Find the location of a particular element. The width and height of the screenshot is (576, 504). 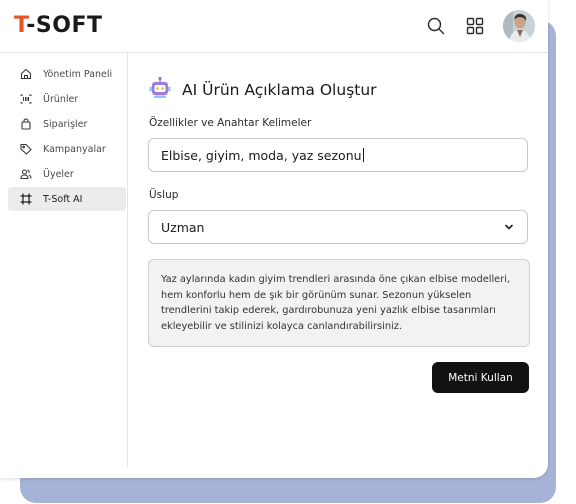

sidebar-item-label: Siparişler is located at coordinates (65, 124).